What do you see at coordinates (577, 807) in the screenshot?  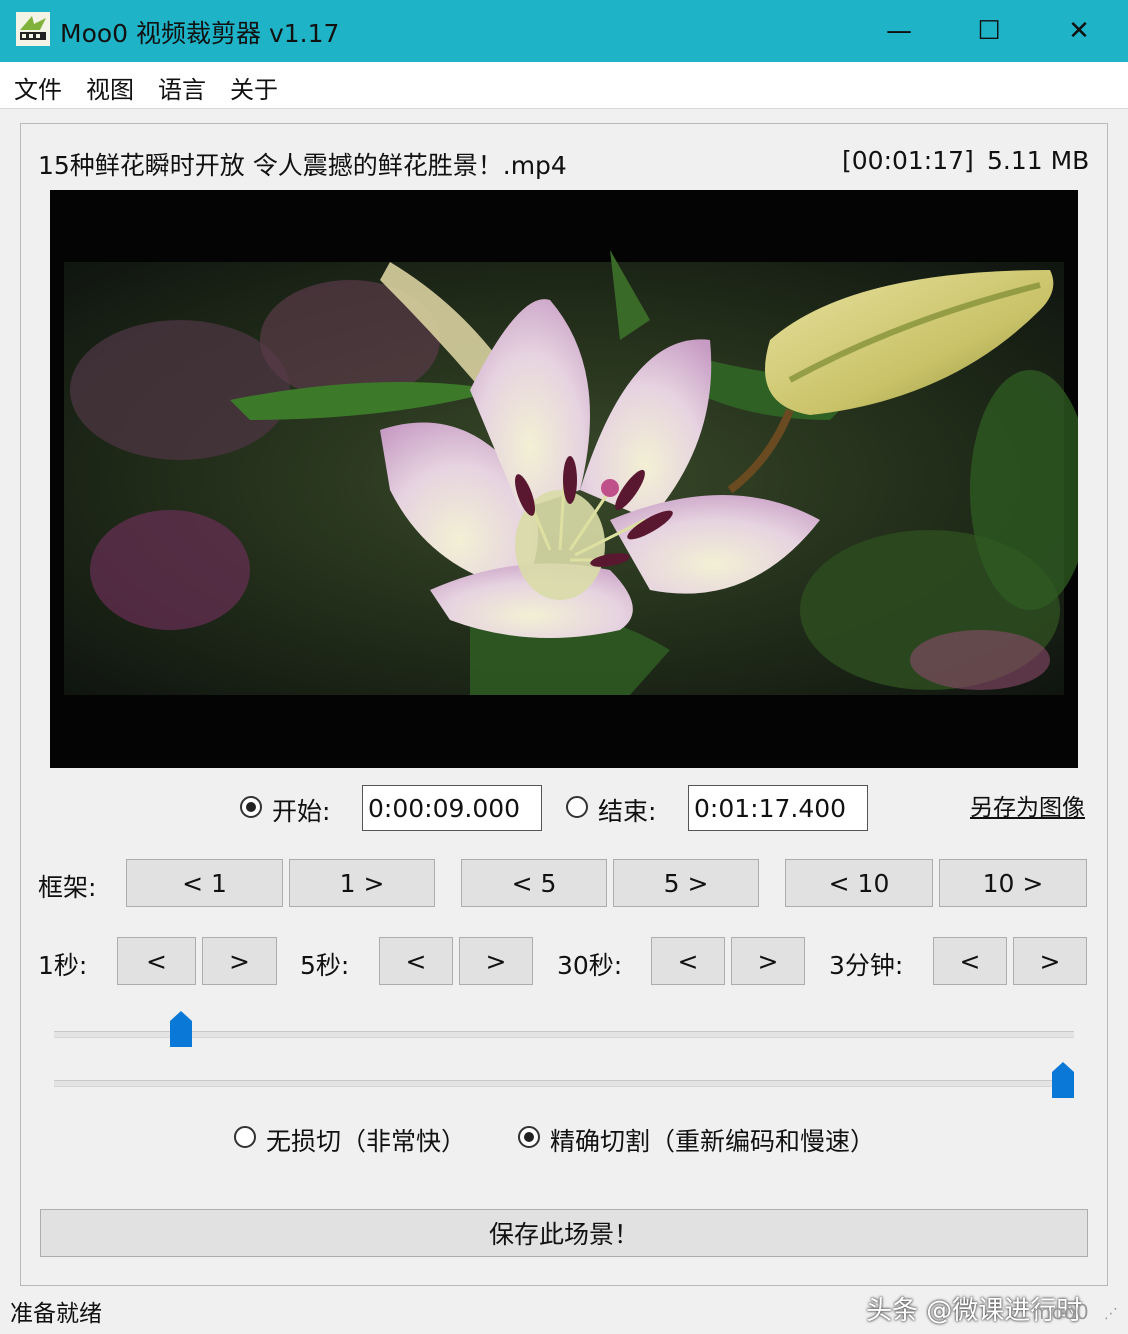 I see `end-radio` at bounding box center [577, 807].